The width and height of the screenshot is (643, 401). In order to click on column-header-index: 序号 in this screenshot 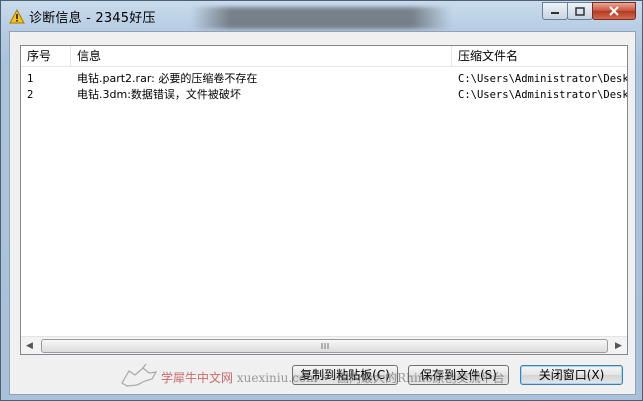, I will do `click(46, 56)`.